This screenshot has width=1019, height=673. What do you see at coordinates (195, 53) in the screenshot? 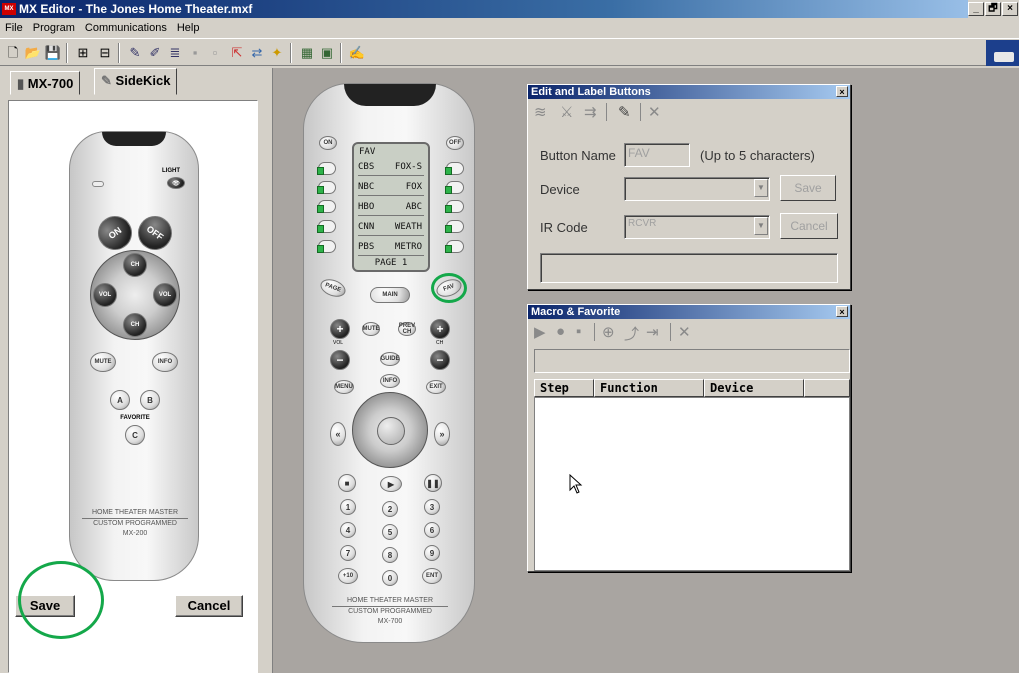
I see `grid-icon: ▪` at bounding box center [195, 53].